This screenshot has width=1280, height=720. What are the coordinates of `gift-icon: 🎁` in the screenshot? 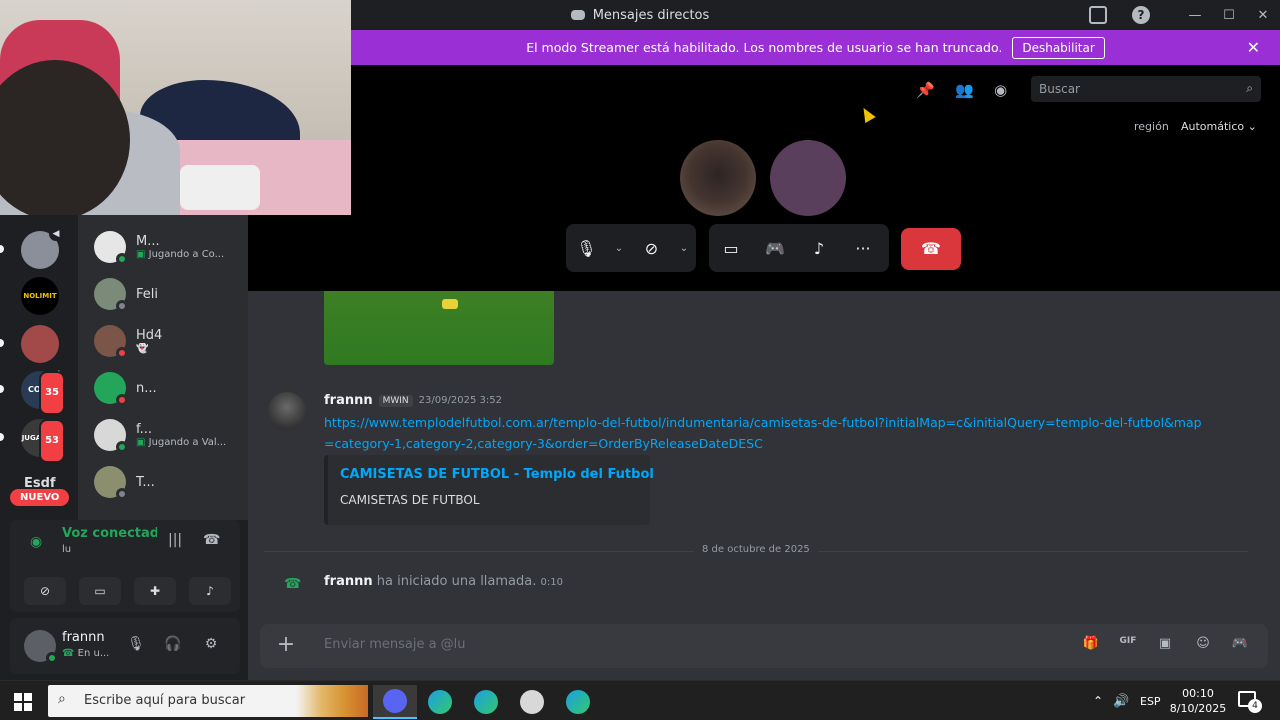 It's located at (1091, 646).